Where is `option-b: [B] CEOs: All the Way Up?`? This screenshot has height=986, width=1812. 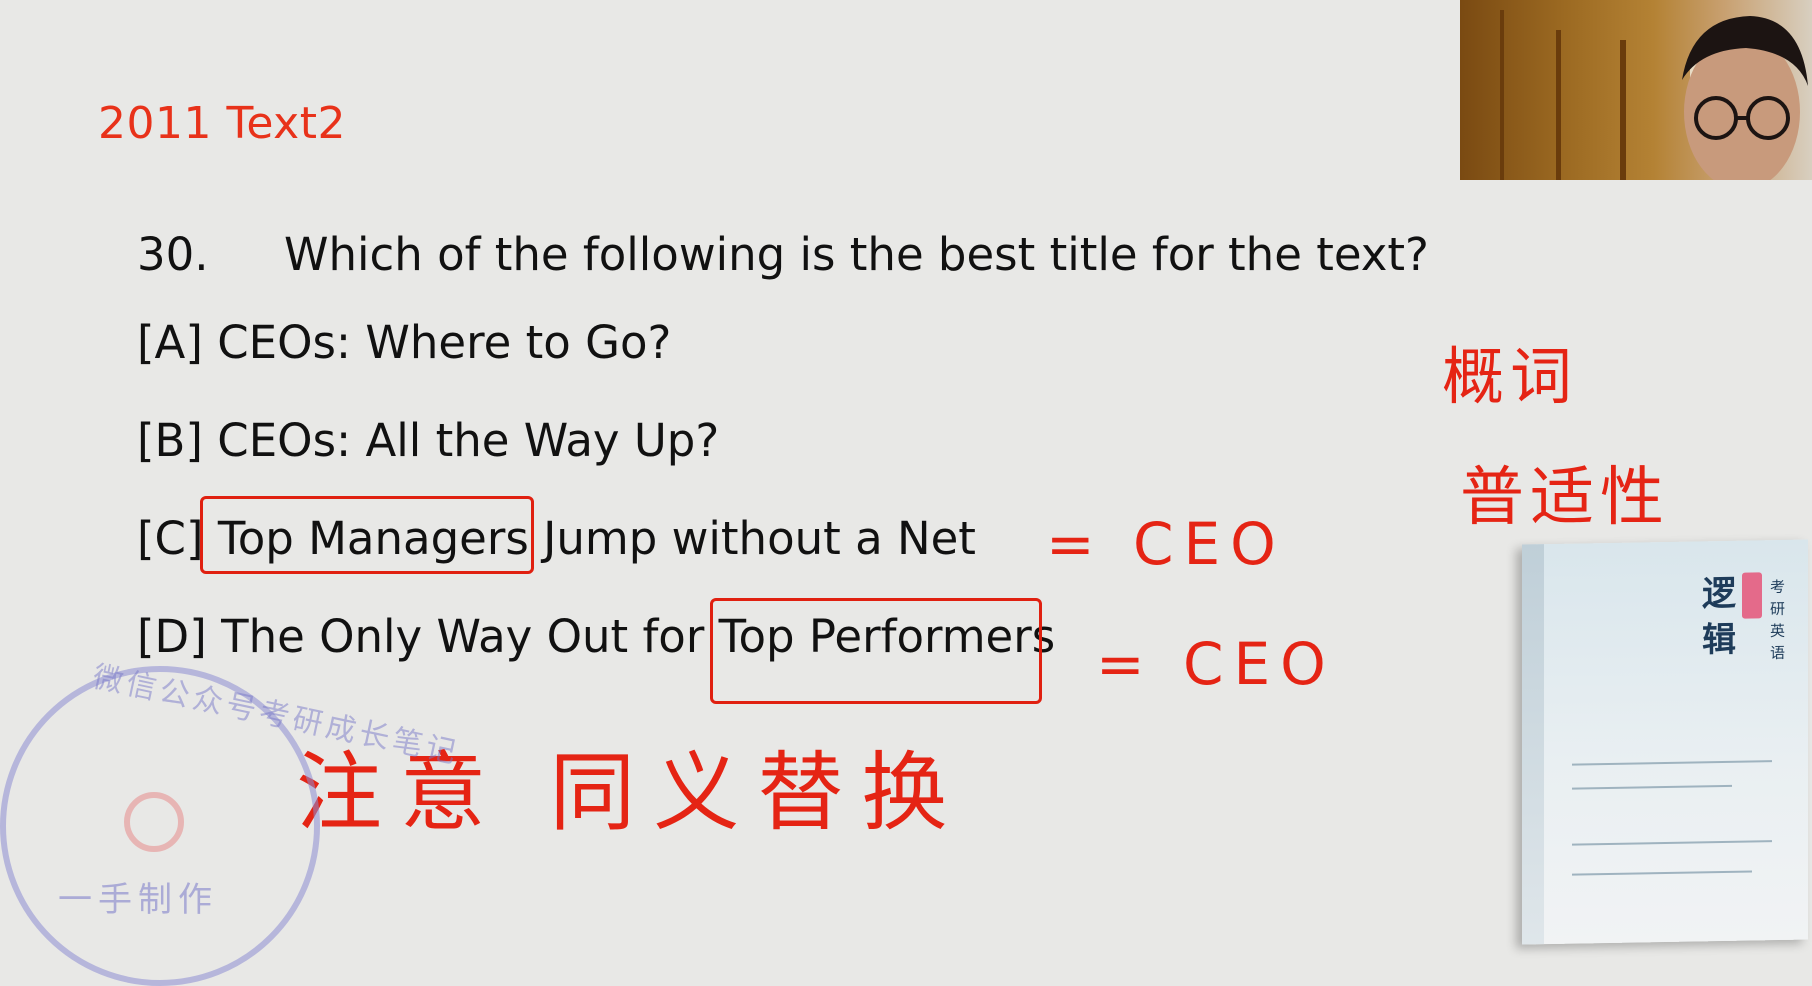 option-b: [B] CEOs: All the Way Up? is located at coordinates (428, 440).